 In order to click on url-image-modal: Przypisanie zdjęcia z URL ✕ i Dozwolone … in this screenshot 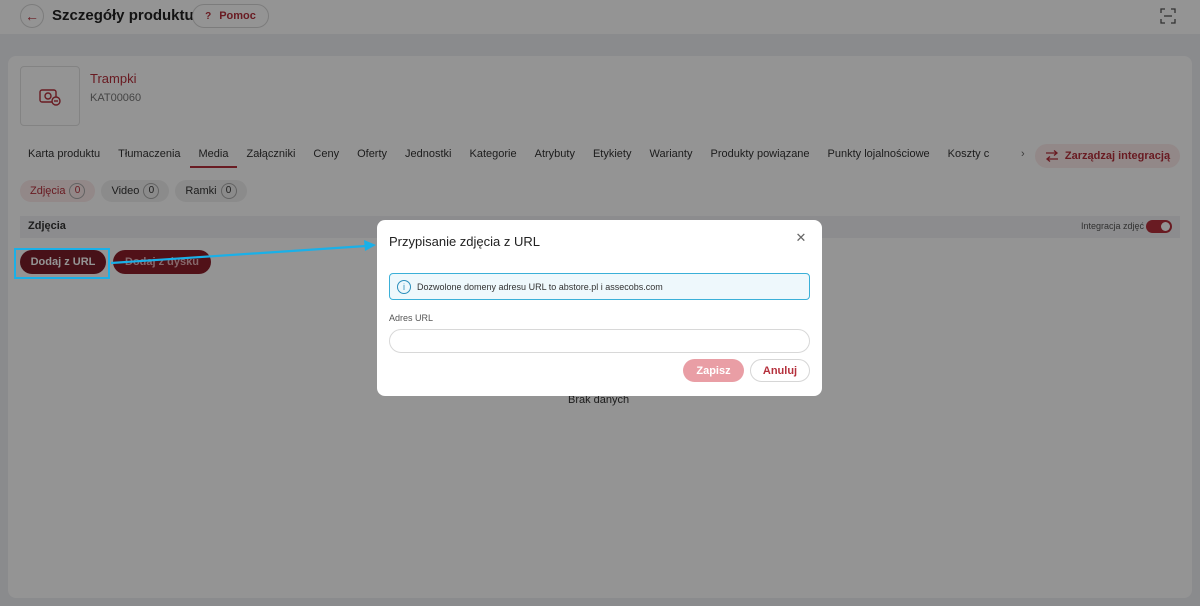, I will do `click(599, 308)`.